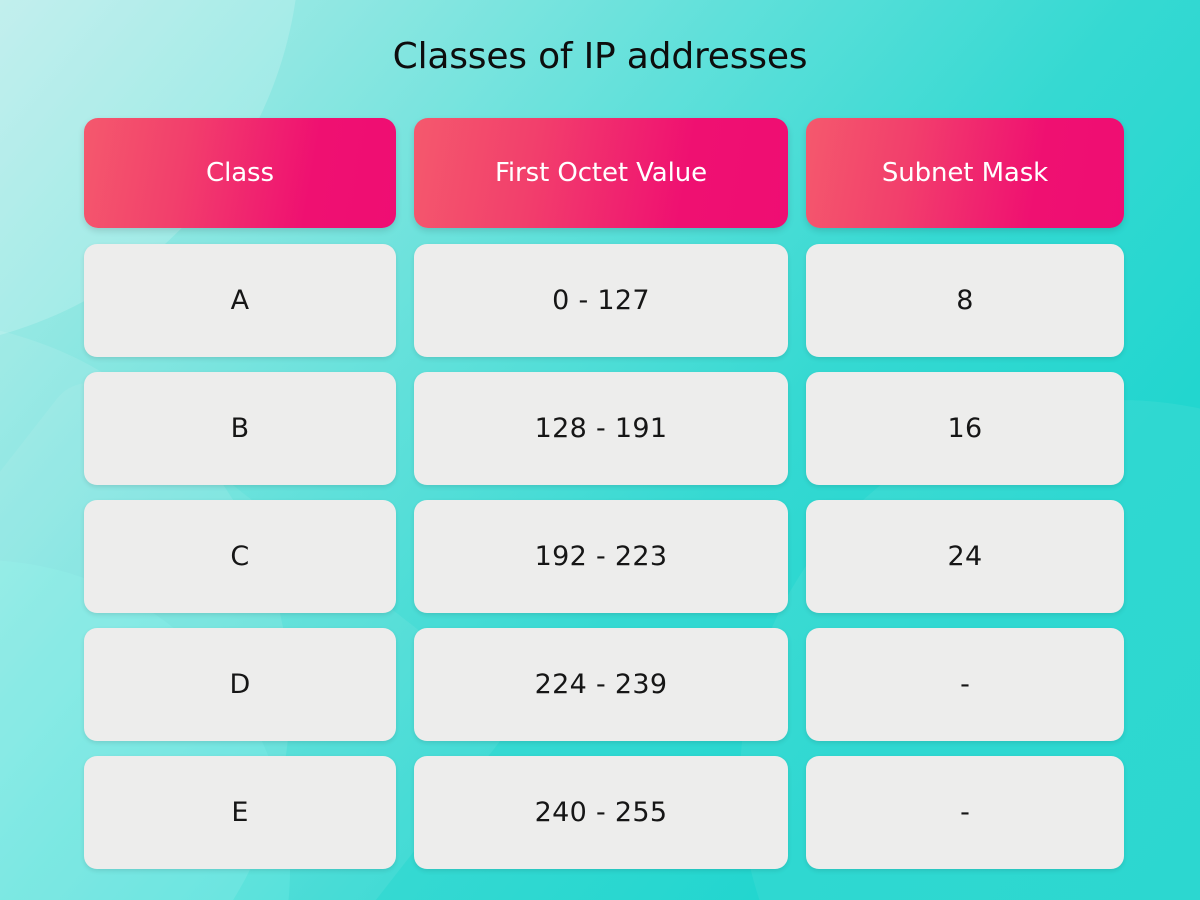  I want to click on column-header-class: Class, so click(240, 173).